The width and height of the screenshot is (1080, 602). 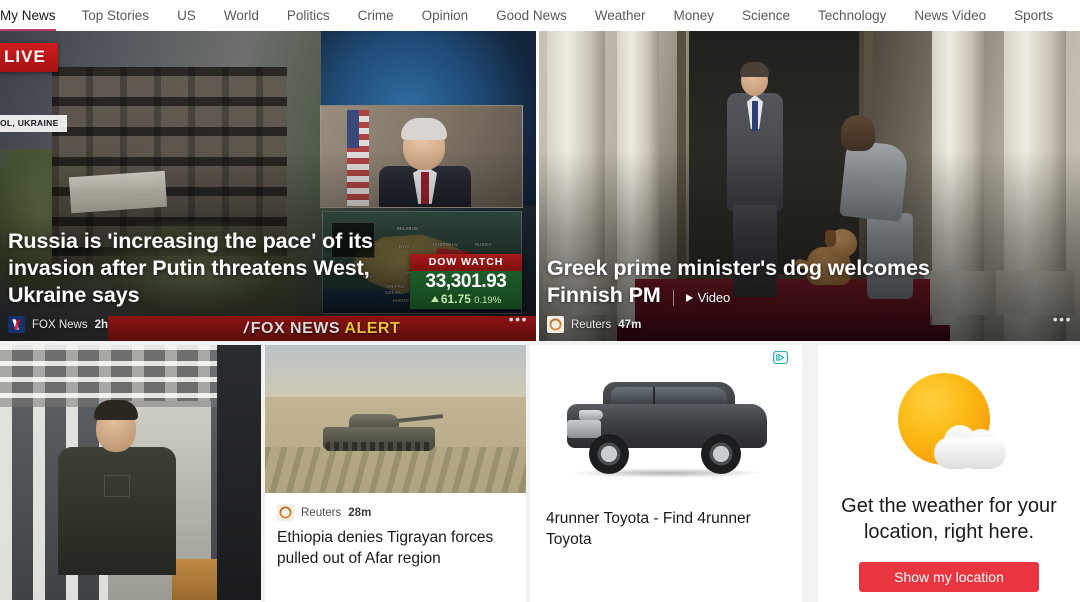 I want to click on pm-tie, so click(x=755, y=116).